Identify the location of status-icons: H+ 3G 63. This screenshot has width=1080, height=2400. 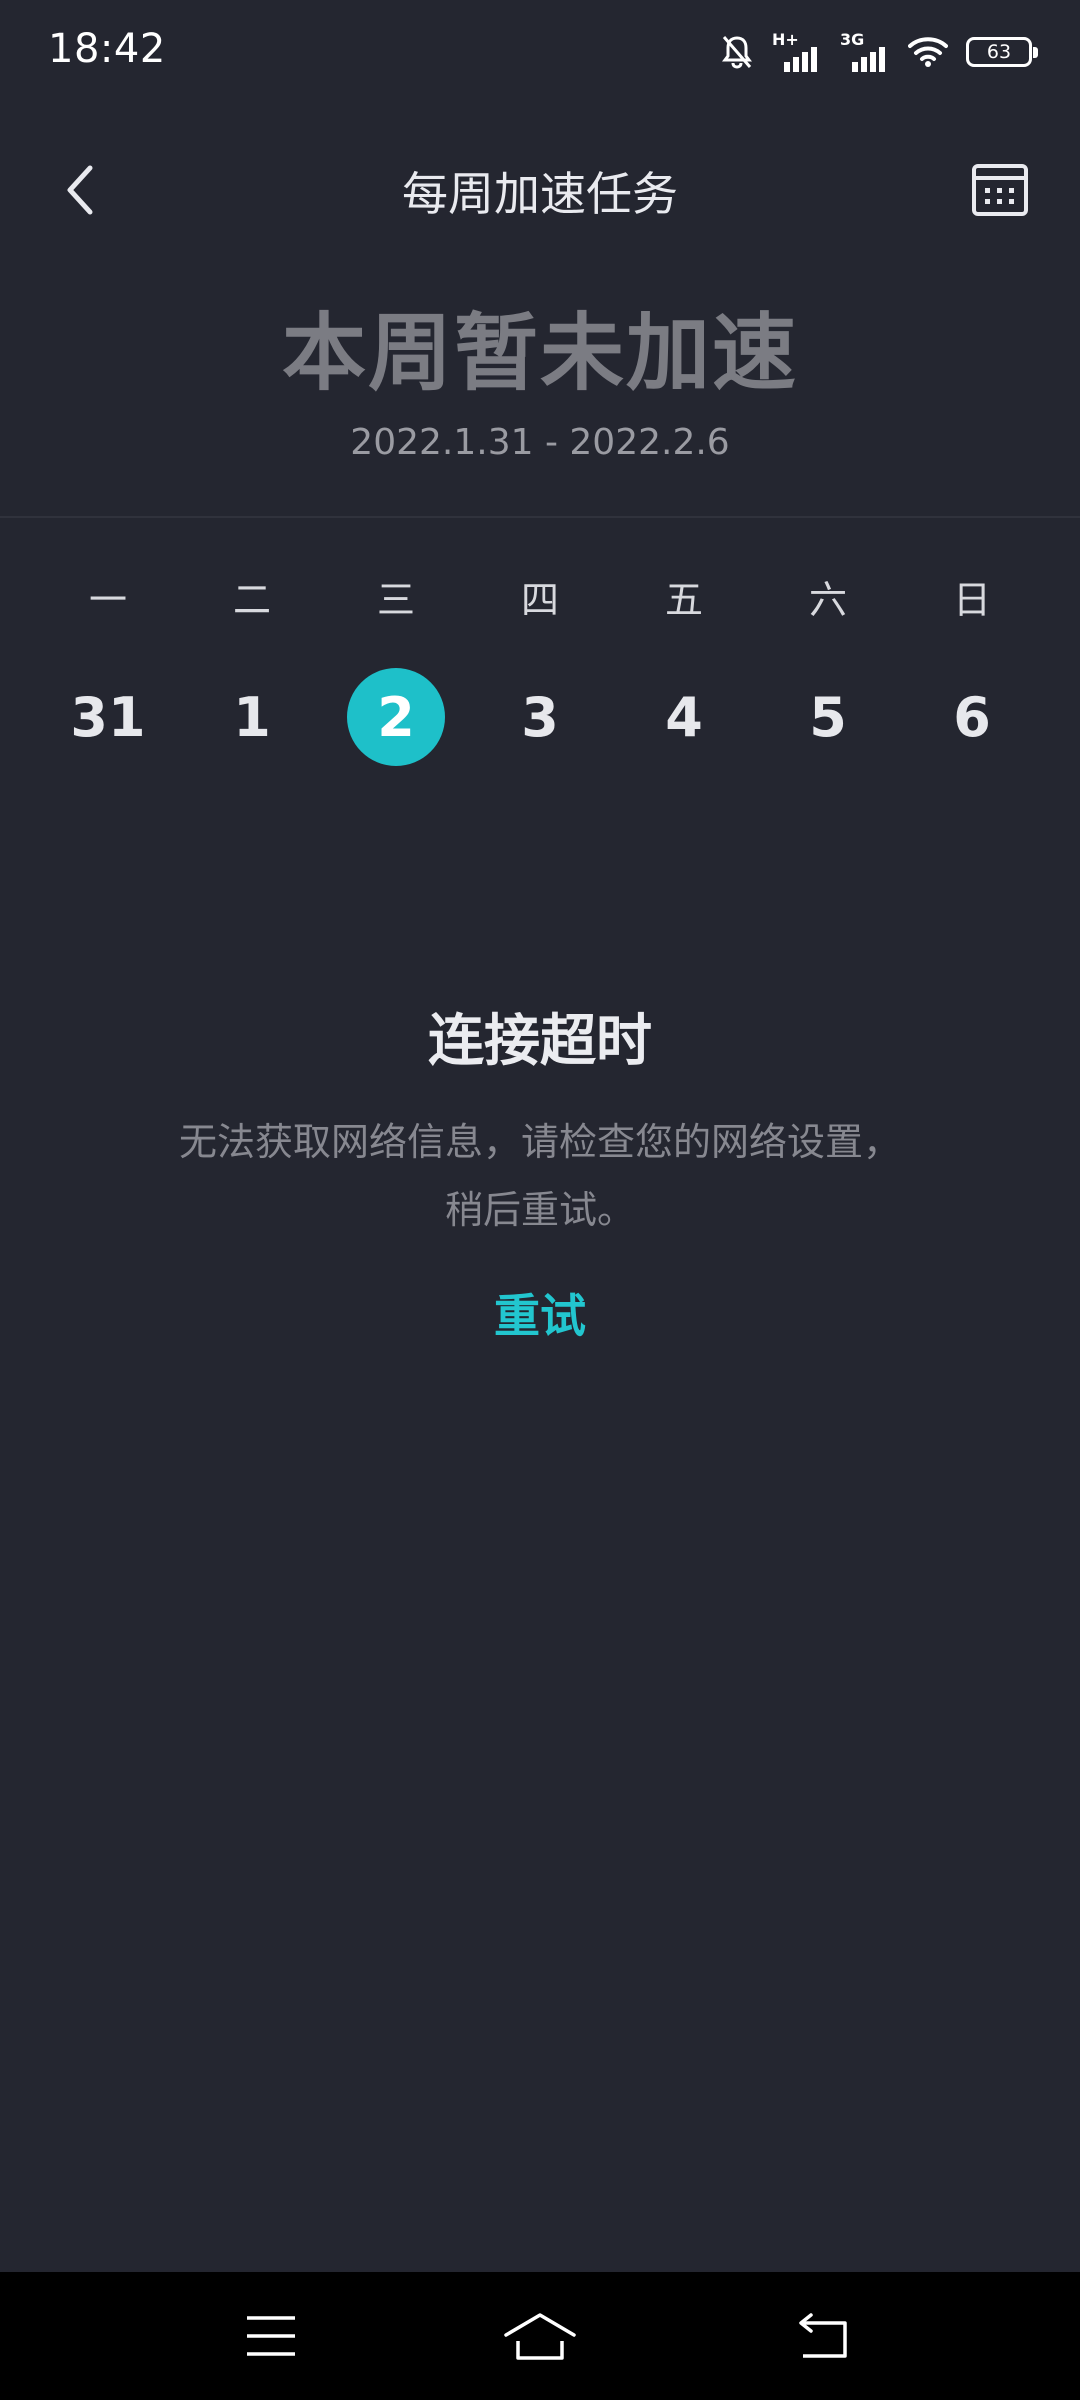
(879, 52).